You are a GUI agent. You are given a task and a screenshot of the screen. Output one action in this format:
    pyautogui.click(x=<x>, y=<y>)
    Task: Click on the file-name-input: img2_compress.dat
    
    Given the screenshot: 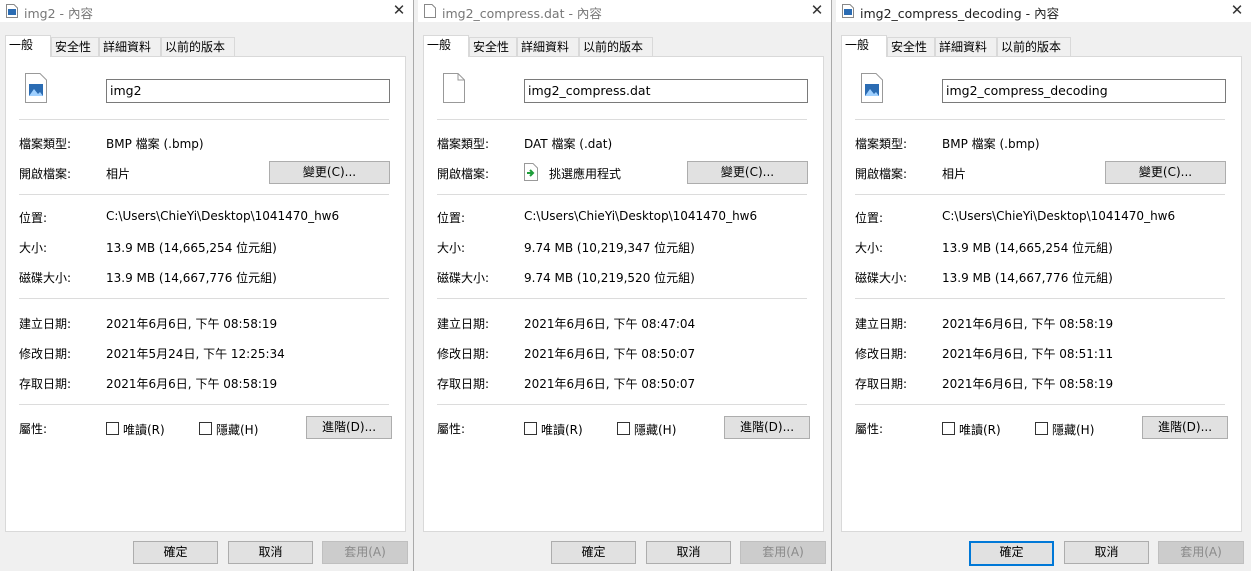 What is the action you would take?
    pyautogui.click(x=666, y=91)
    